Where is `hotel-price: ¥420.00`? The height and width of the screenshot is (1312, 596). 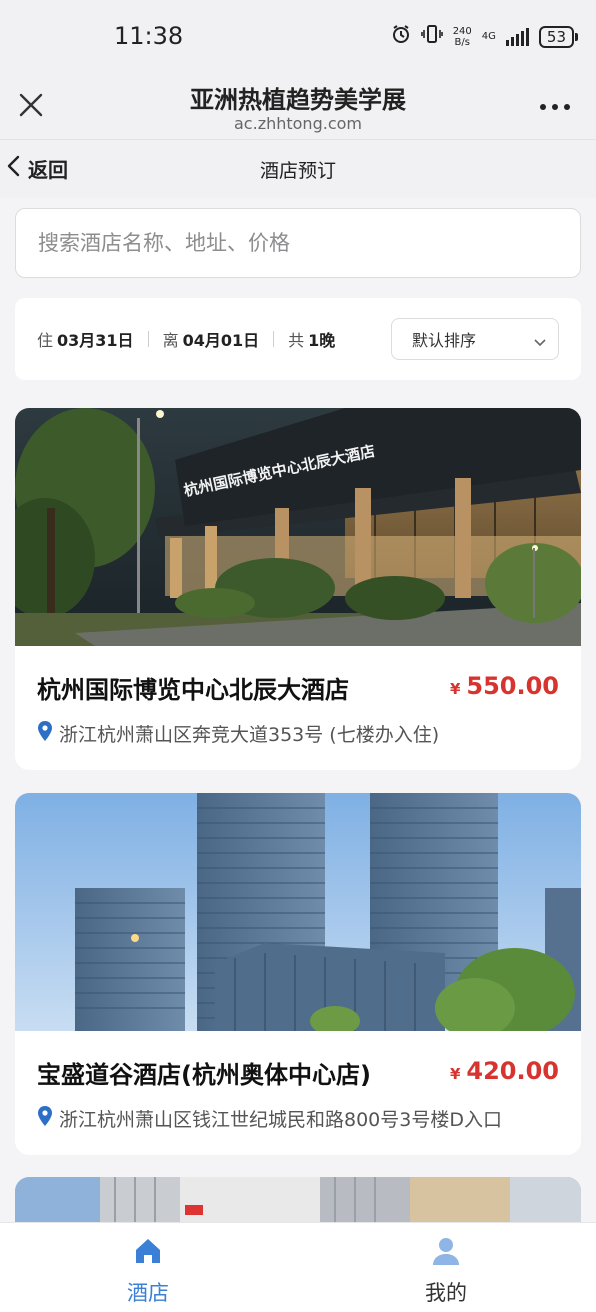
hotel-price: ¥420.00 is located at coordinates (504, 1071).